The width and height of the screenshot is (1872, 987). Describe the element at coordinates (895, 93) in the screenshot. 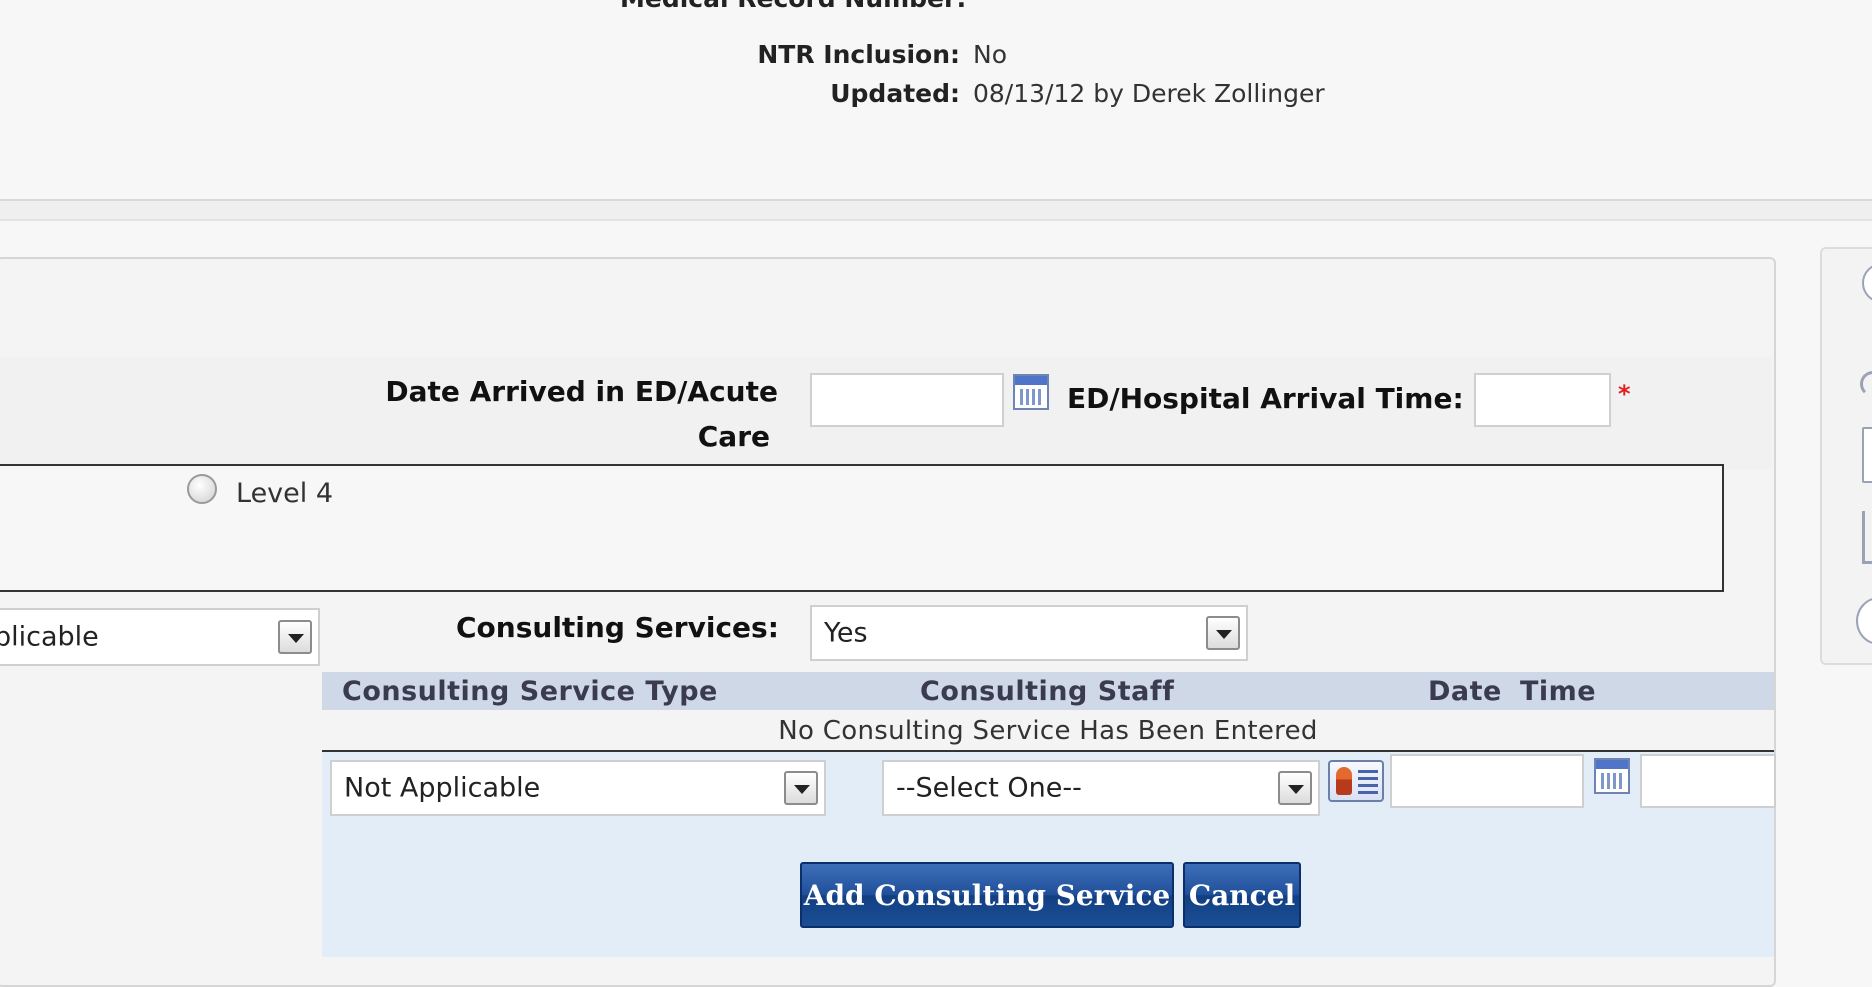

I see `updated-label: Updated:` at that location.